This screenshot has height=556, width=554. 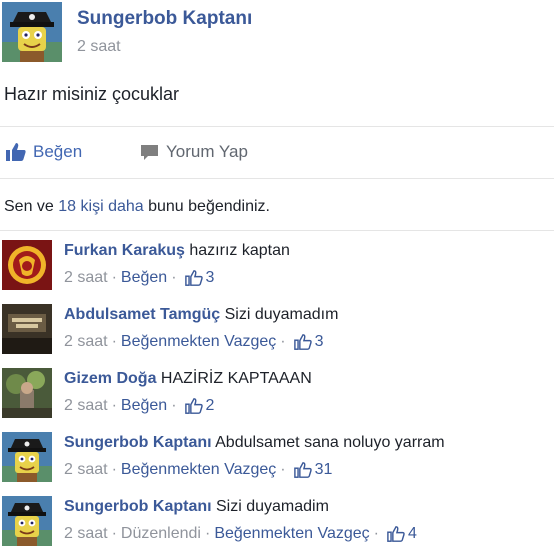 I want to click on comment-line: Abdulsamet Tamgüç Sizi duyamadım, so click(x=201, y=315).